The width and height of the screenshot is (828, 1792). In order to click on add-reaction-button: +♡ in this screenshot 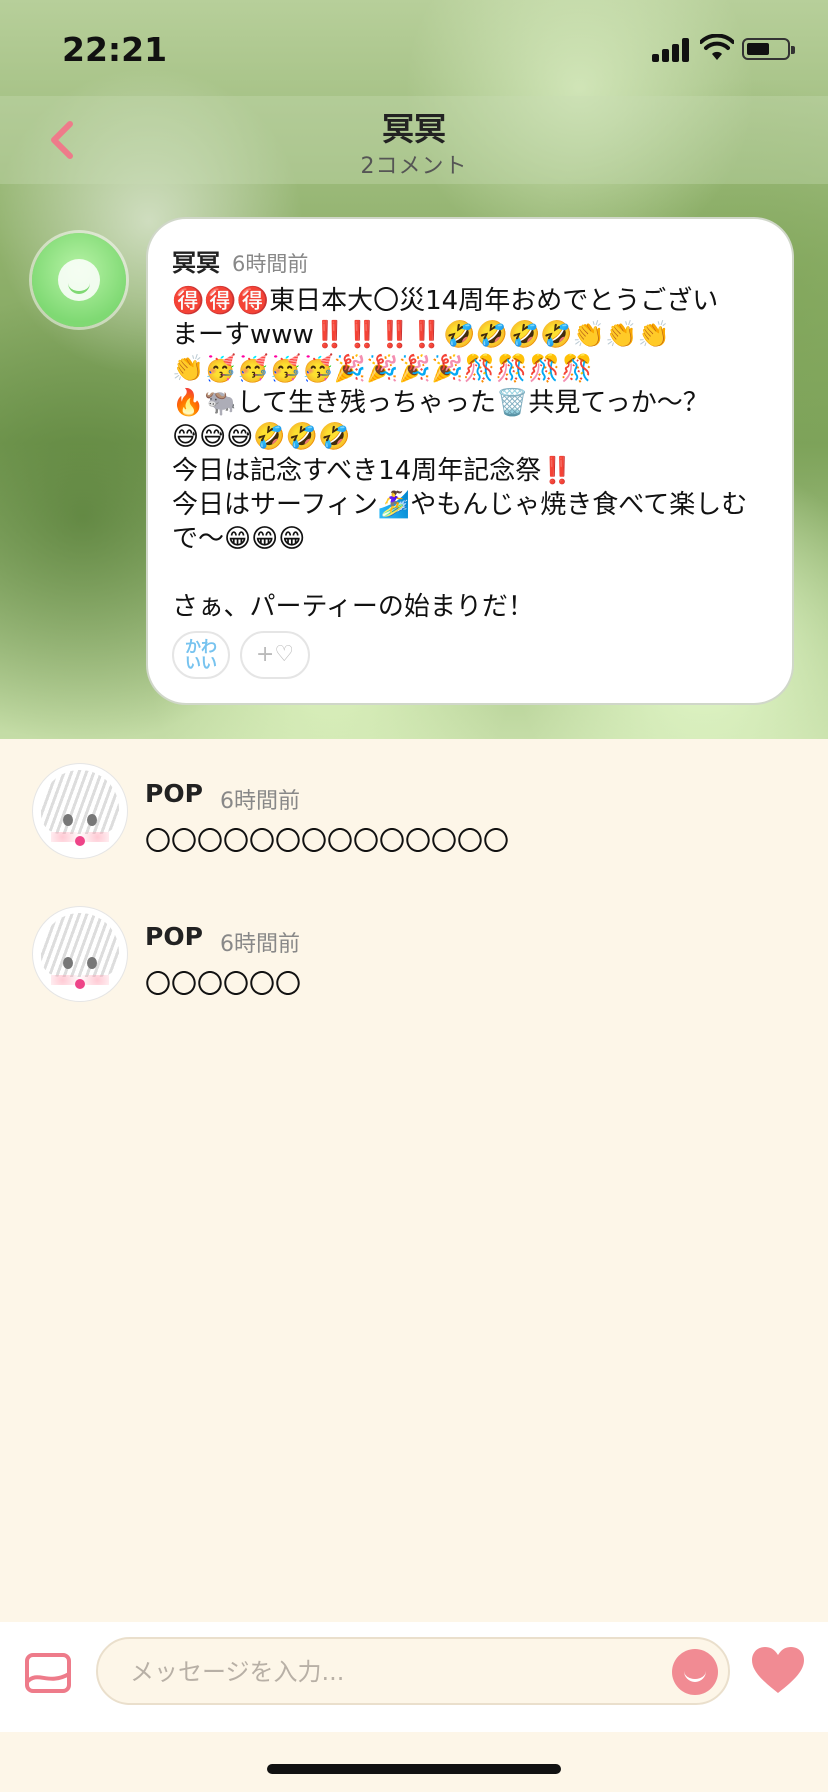, I will do `click(275, 655)`.